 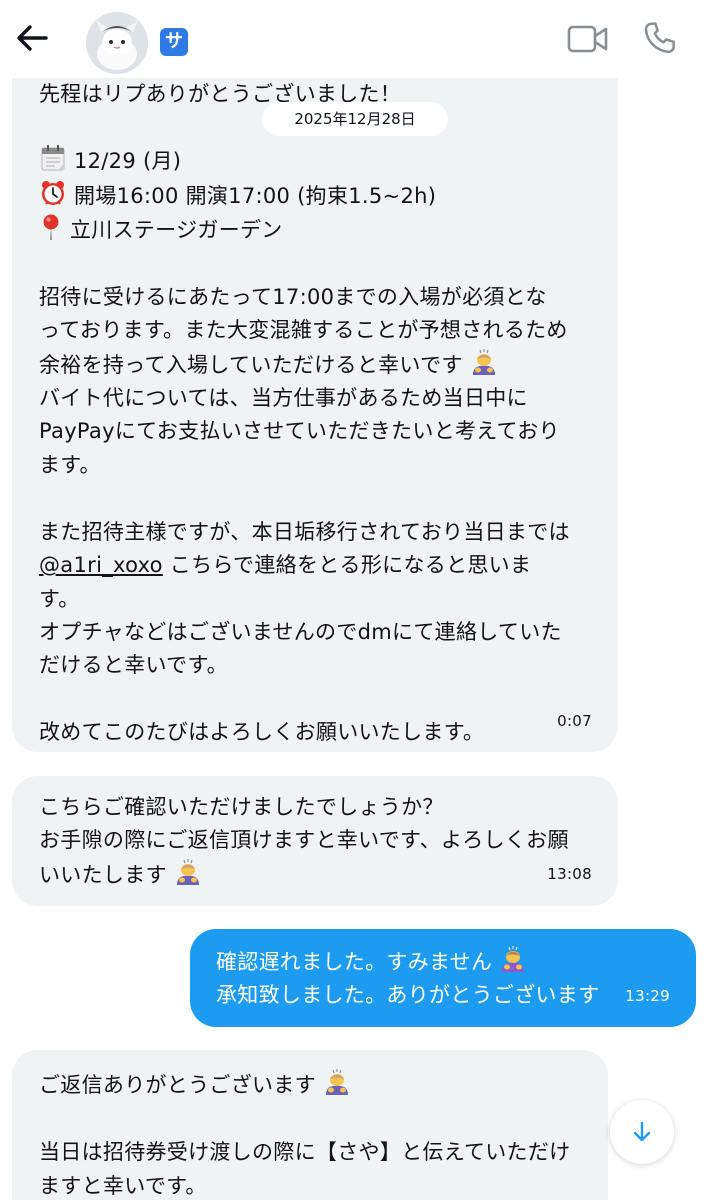 What do you see at coordinates (303, 330) in the screenshot?
I see `message-line: っております。また大変混雑することが予想されるため` at bounding box center [303, 330].